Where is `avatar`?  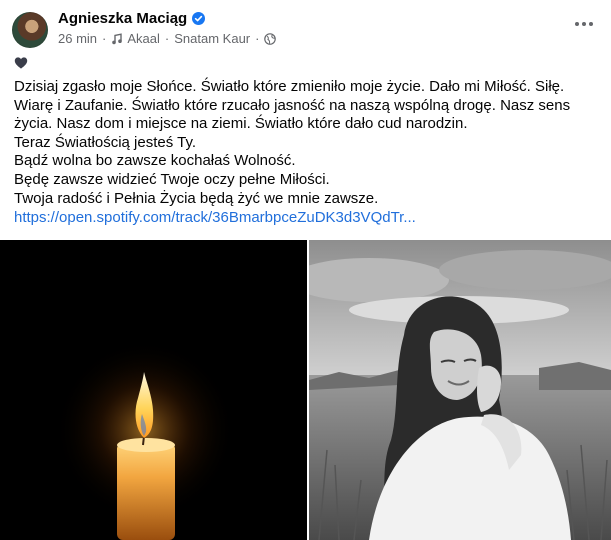 avatar is located at coordinates (30, 30).